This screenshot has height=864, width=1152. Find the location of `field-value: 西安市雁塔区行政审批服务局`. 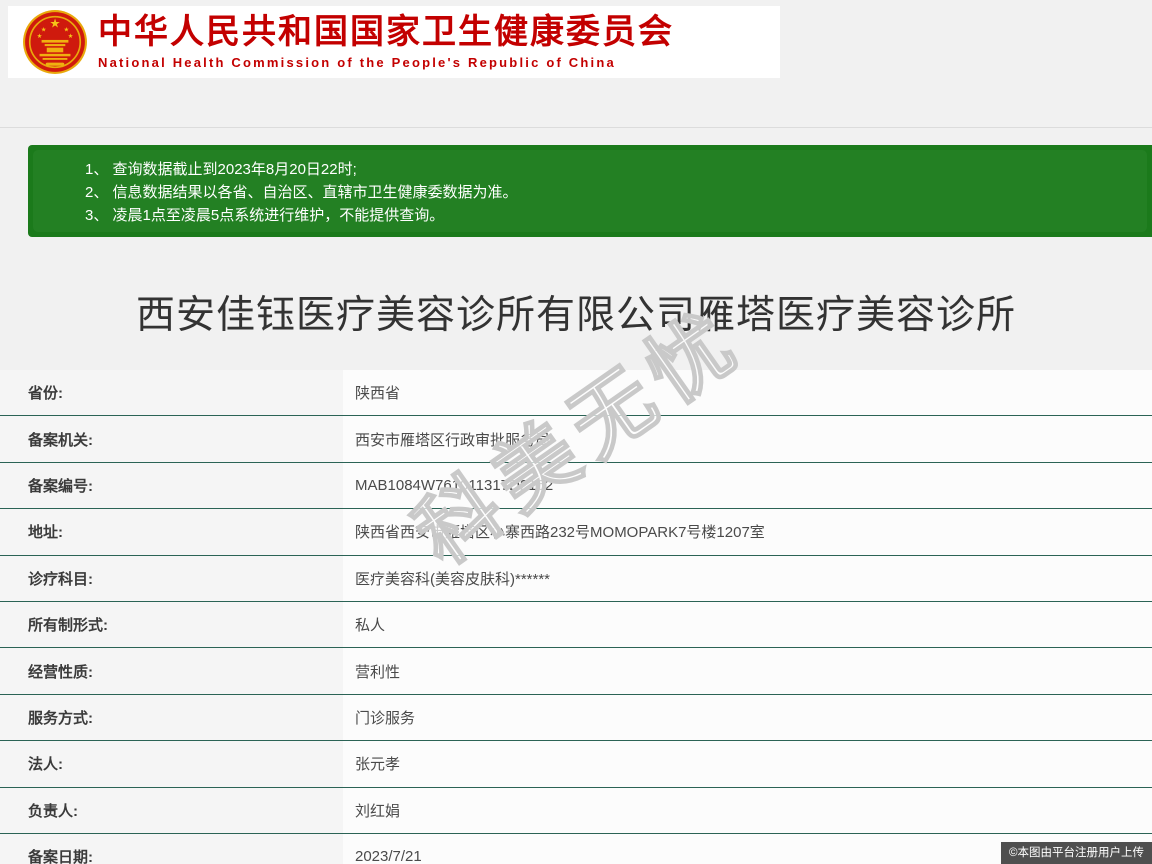

field-value: 西安市雁塔区行政审批服务局 is located at coordinates (747, 439).